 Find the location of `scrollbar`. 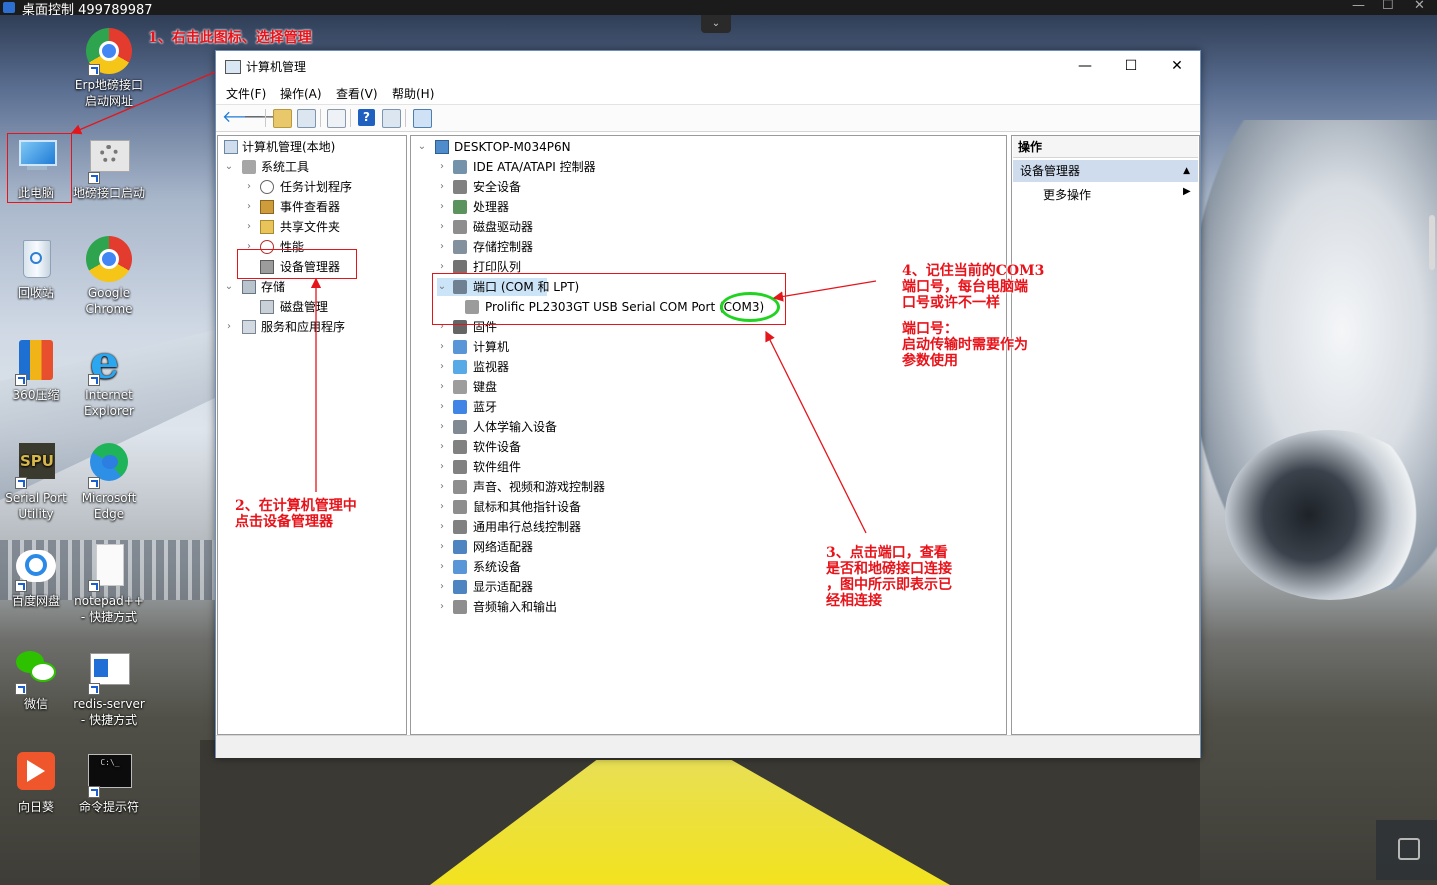

scrollbar is located at coordinates (1432, 242).